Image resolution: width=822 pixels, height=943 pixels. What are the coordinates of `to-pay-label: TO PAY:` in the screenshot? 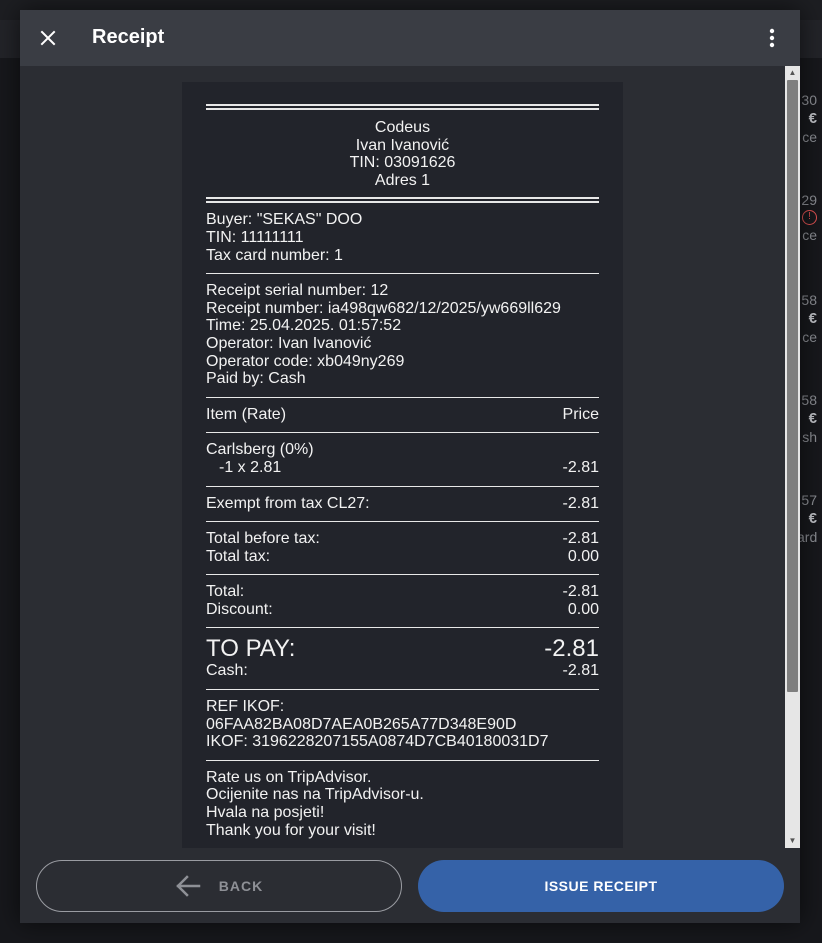 It's located at (251, 649).